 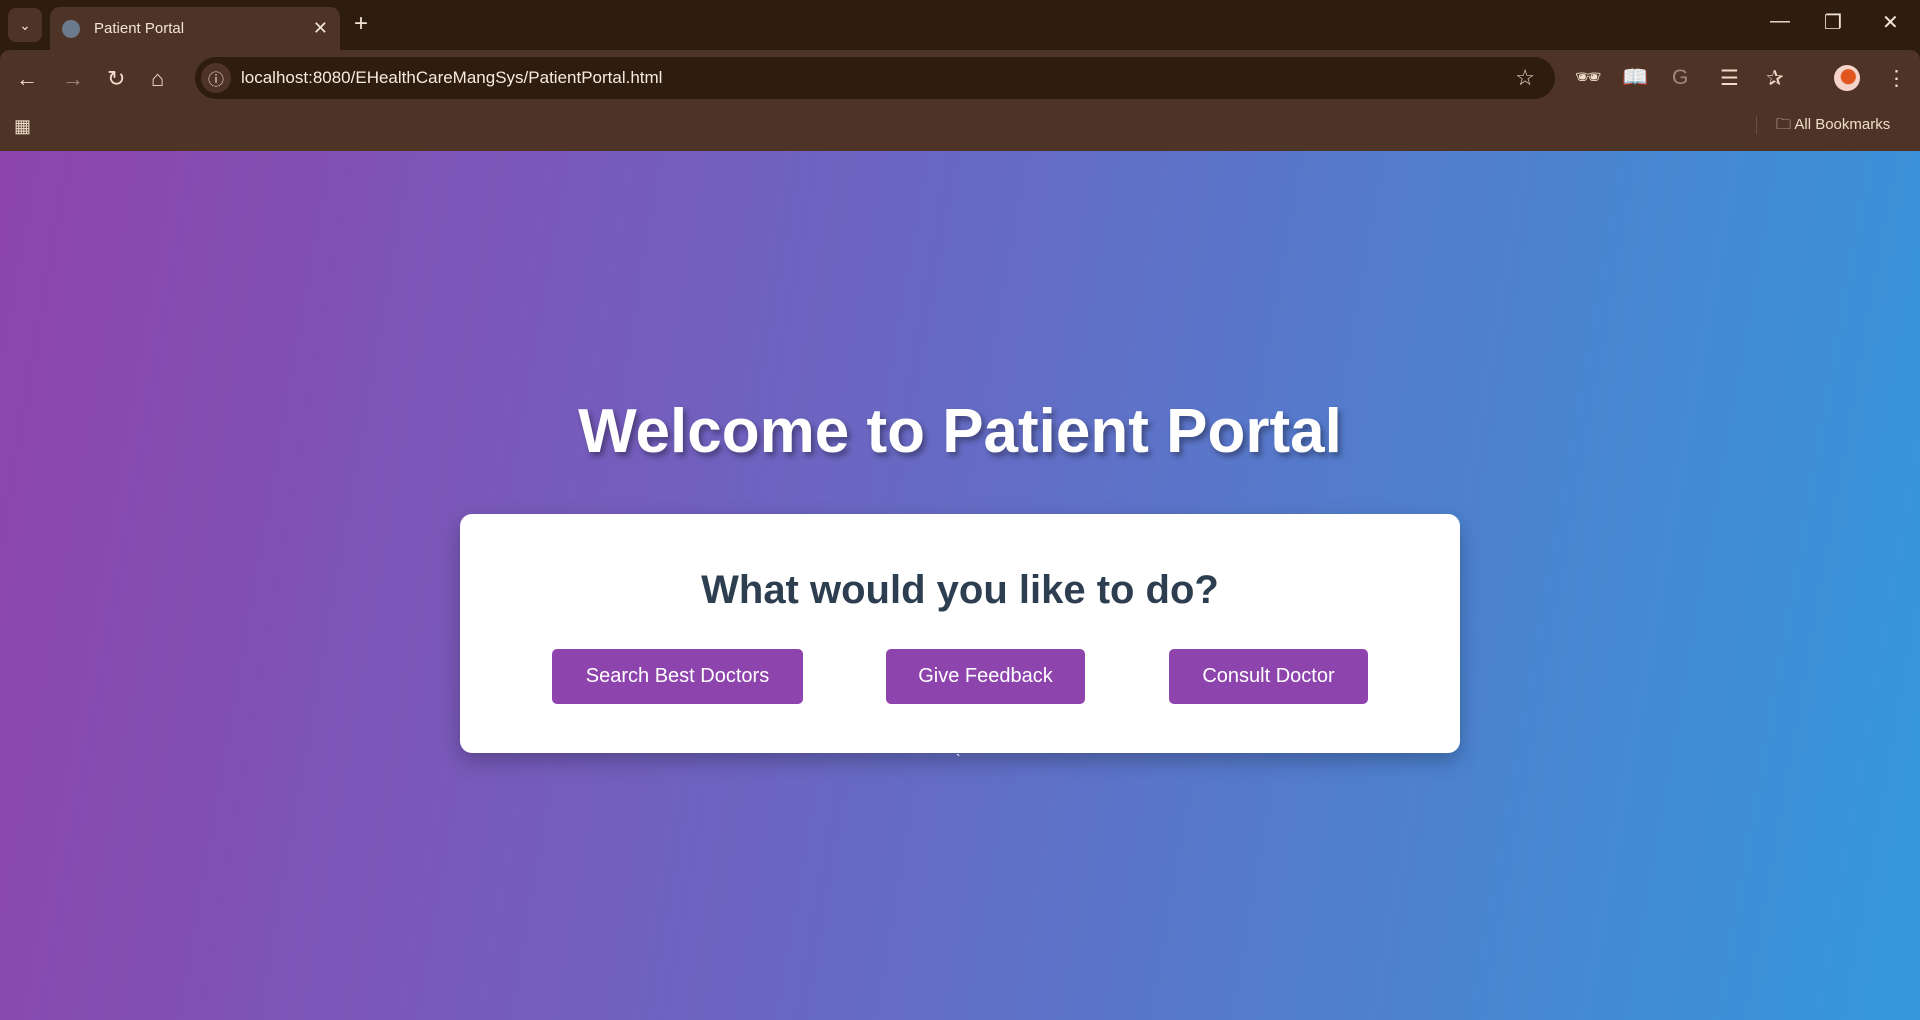 I want to click on stray-text: `, so click(x=958, y=759).